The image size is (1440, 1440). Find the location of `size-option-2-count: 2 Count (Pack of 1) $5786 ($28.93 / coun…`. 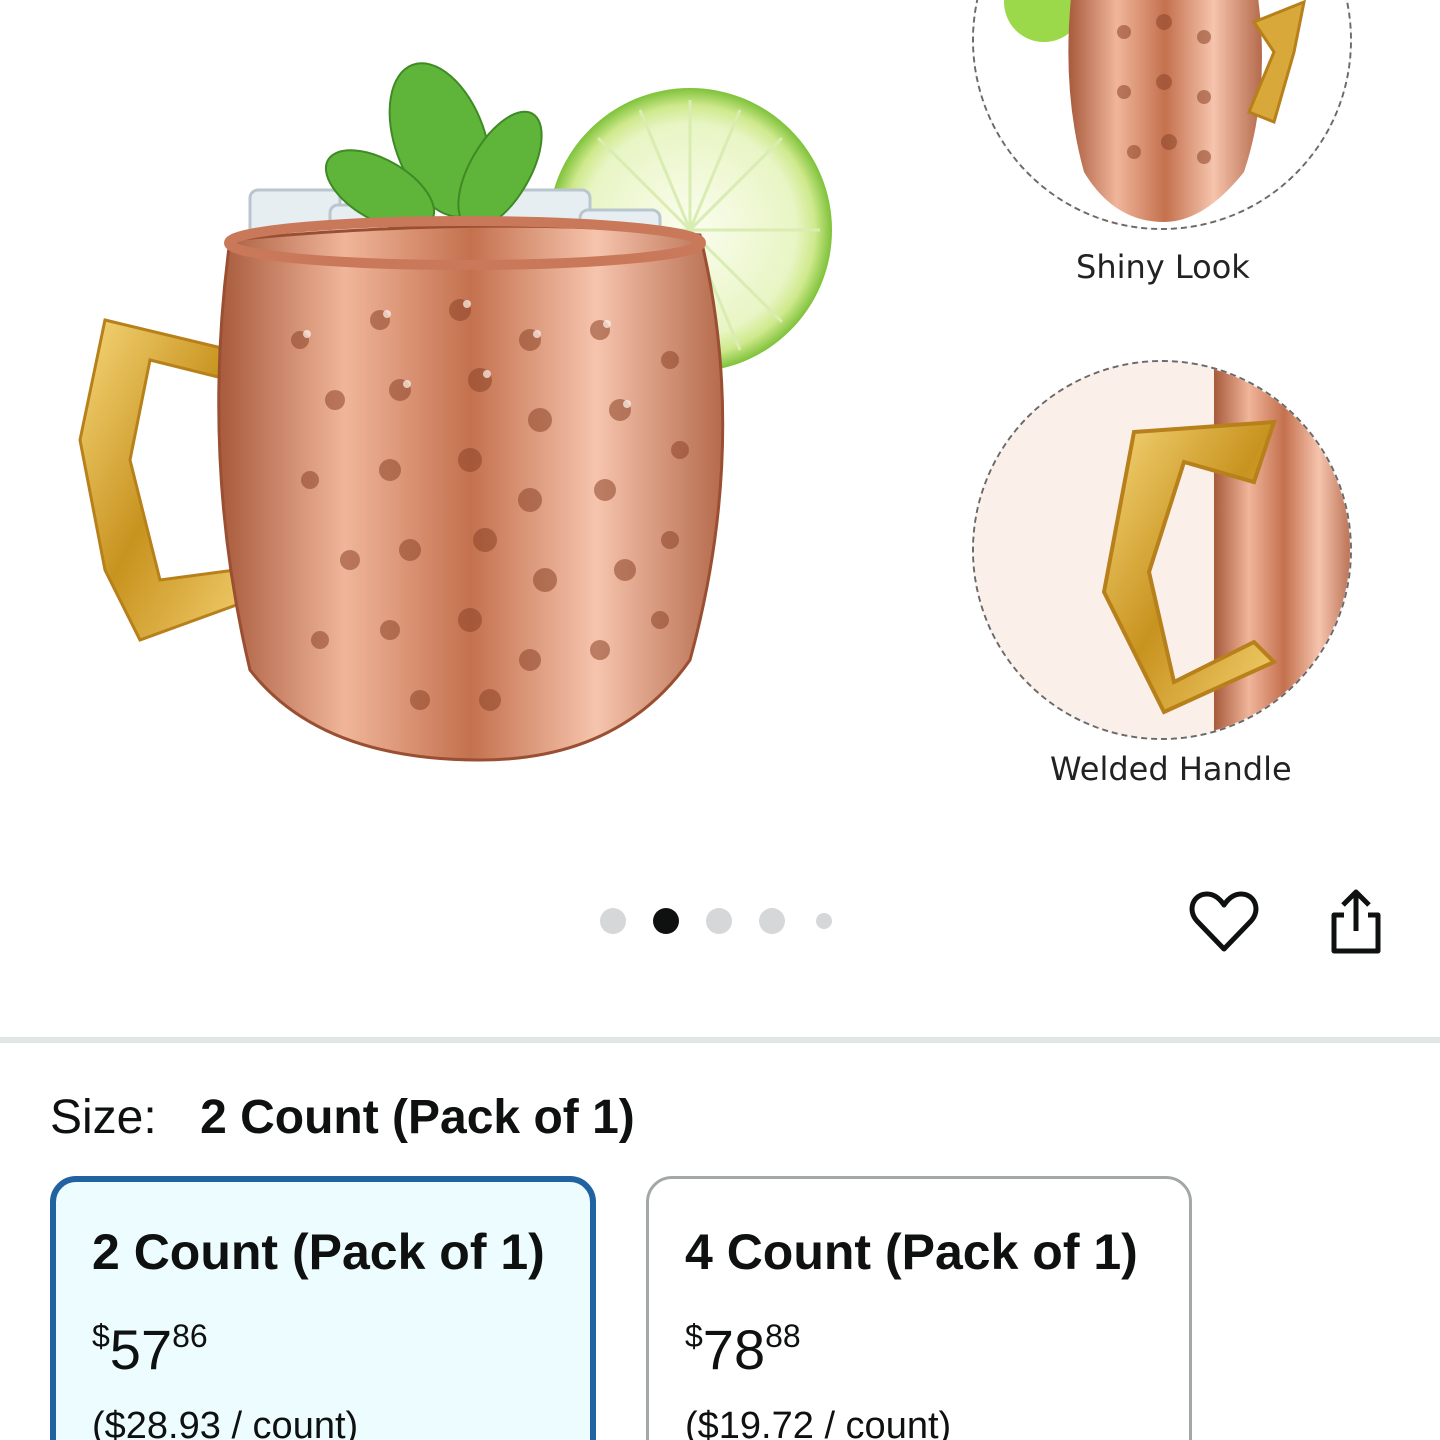

size-option-2-count: 2 Count (Pack of 1) $5786 ($28.93 / coun… is located at coordinates (323, 1308).